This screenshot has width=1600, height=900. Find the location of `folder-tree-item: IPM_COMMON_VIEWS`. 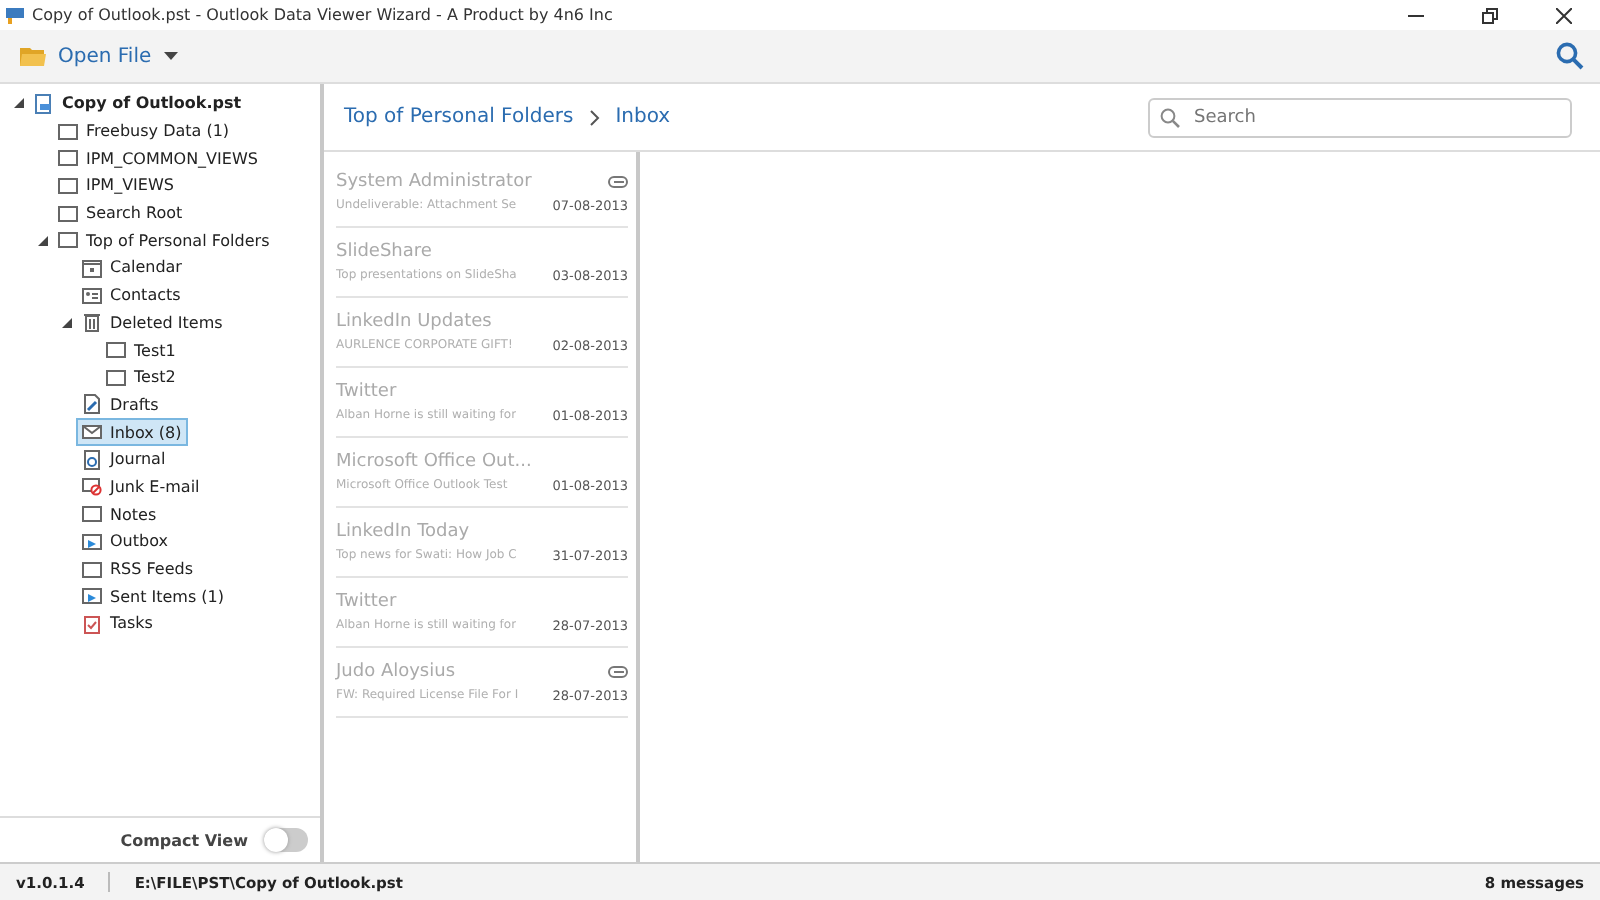

folder-tree-item: IPM_COMMON_VIEWS is located at coordinates (158, 158).